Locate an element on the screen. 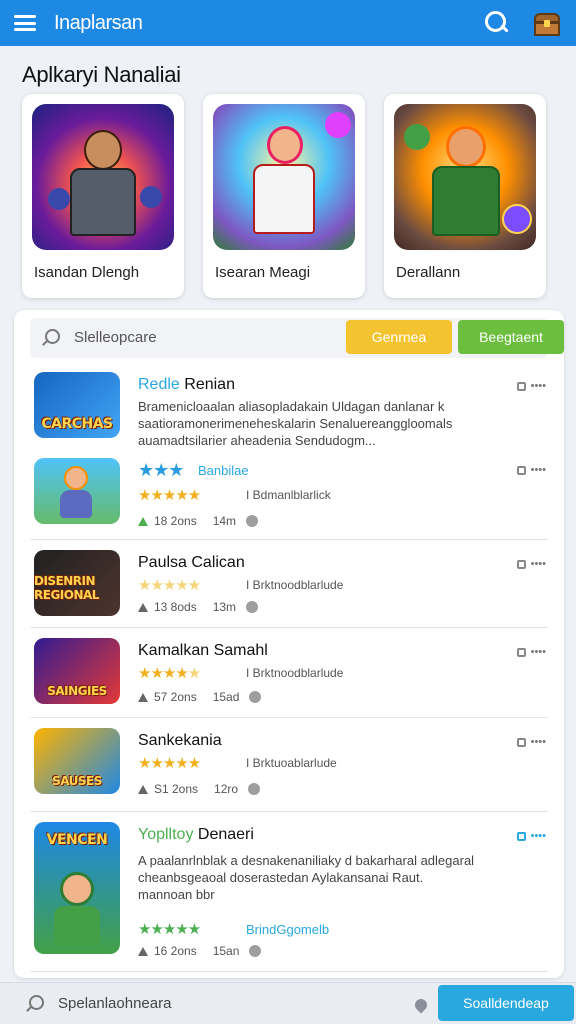 This screenshot has width=576, height=1024. app-meta: 18 2ons 14m is located at coordinates (198, 521).